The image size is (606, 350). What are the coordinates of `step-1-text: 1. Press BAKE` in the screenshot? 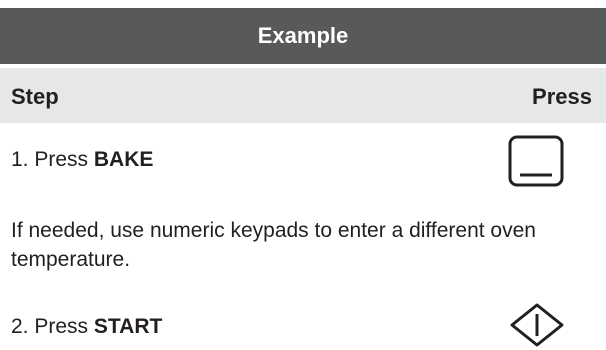 It's located at (82, 160).